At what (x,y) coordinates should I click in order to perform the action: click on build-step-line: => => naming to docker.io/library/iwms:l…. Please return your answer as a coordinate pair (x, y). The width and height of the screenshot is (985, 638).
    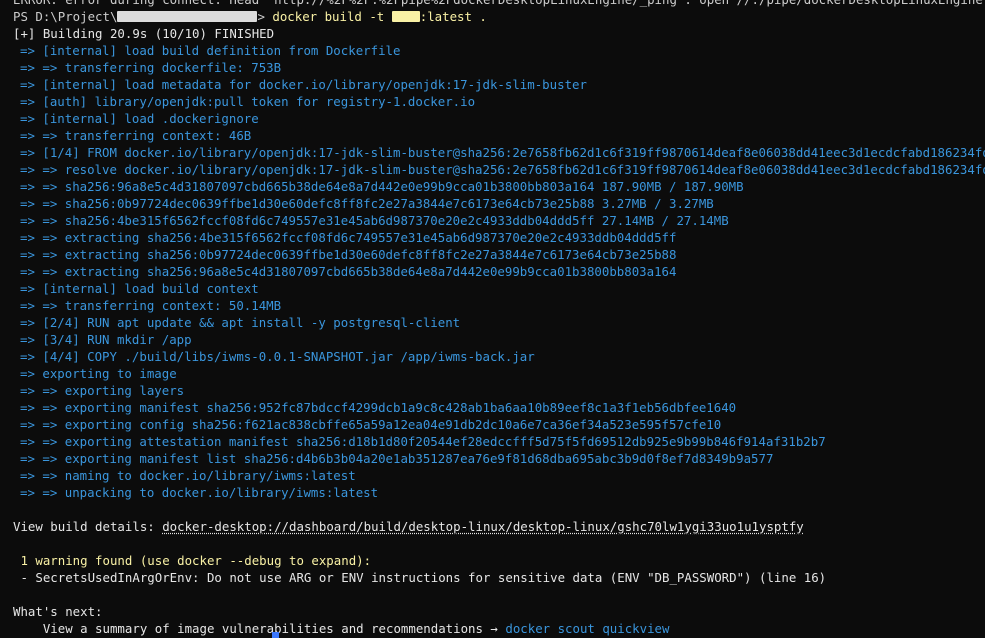
    Looking at the image, I should click on (188, 475).